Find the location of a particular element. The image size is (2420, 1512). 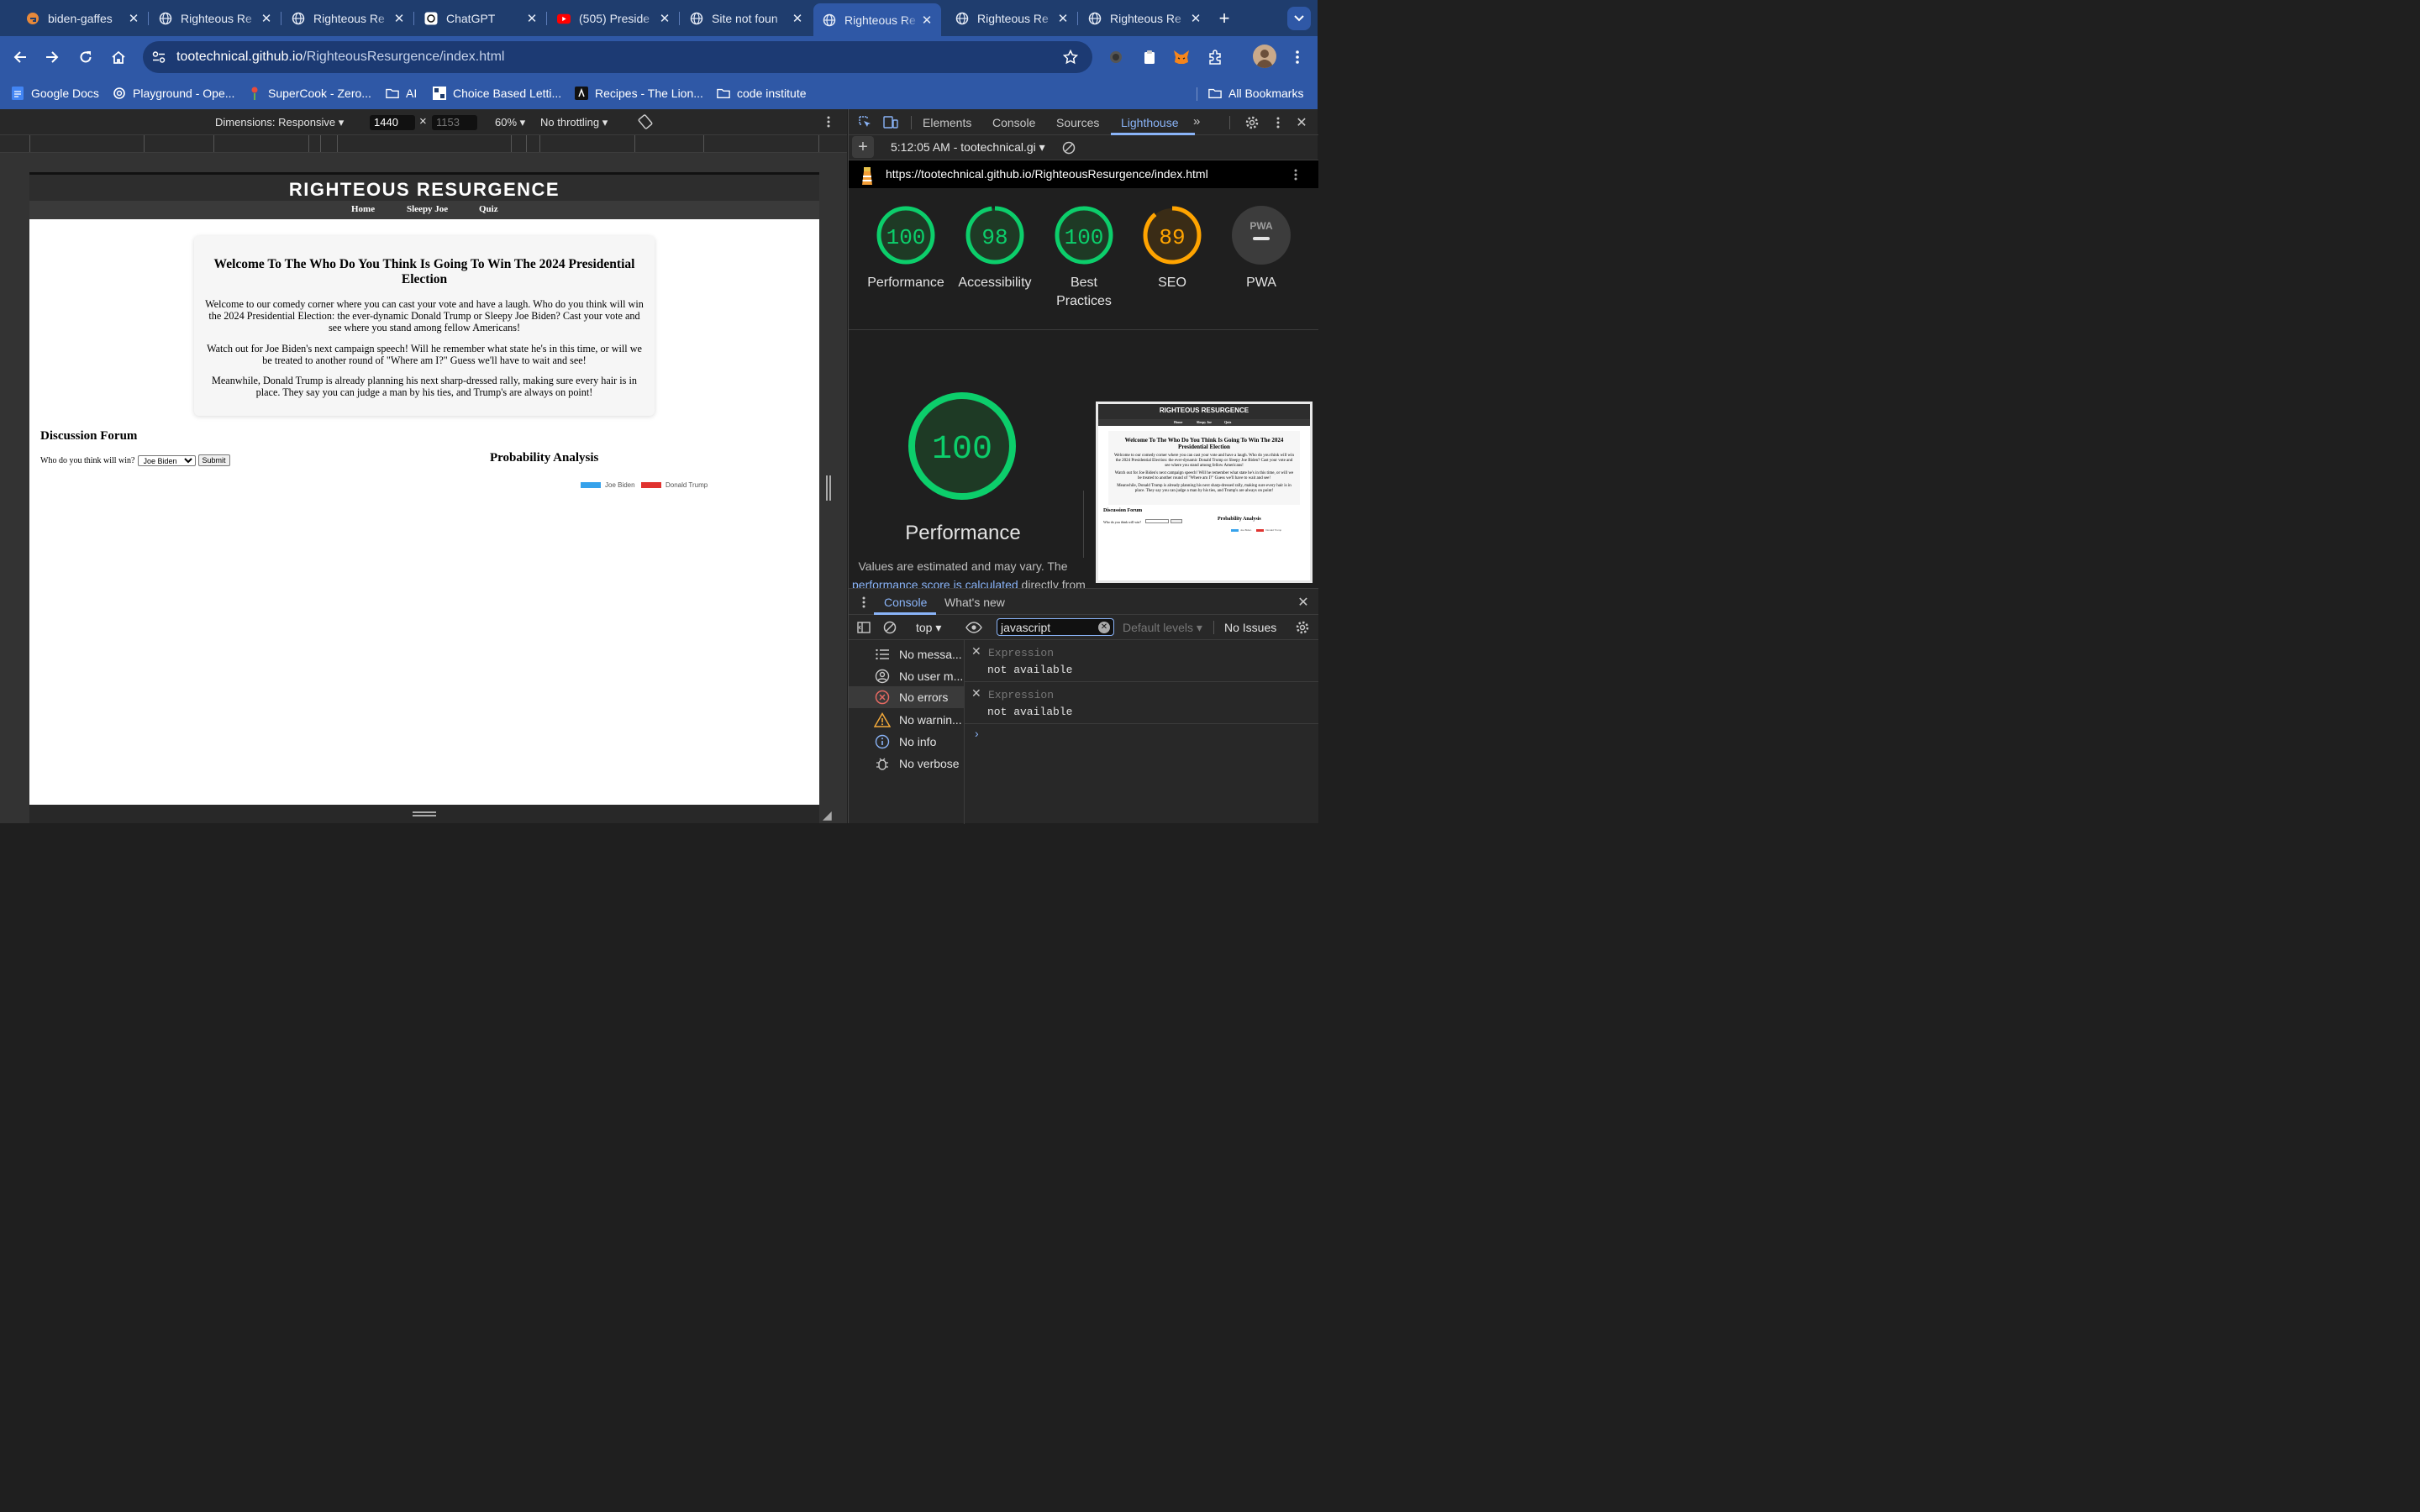

inspect-element-icon is located at coordinates (866, 122).